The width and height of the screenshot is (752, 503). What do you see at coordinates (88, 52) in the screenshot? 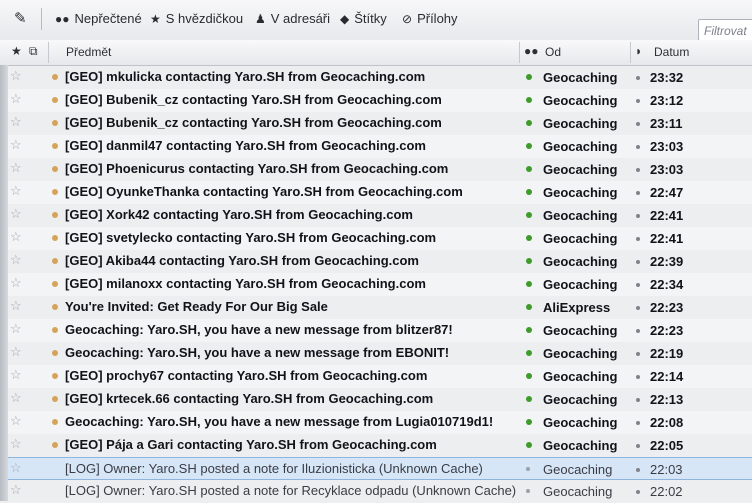
I see `column-subject: Předmět` at bounding box center [88, 52].